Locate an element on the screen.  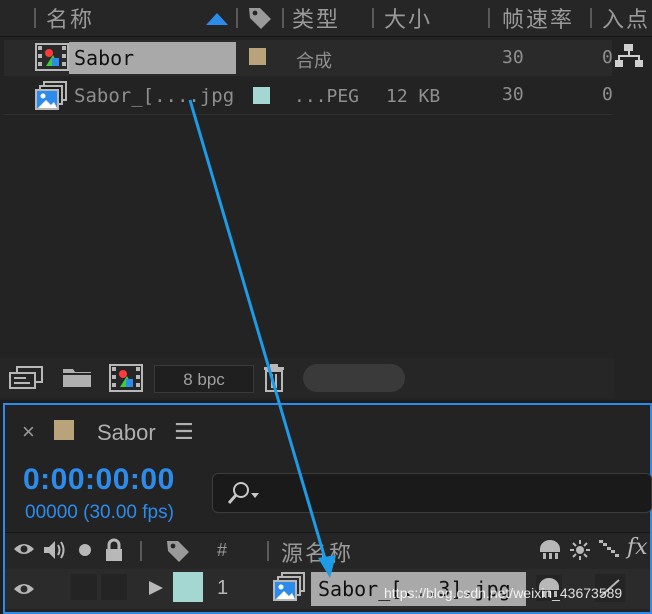
effects-icon: fx is located at coordinates (637, 547).